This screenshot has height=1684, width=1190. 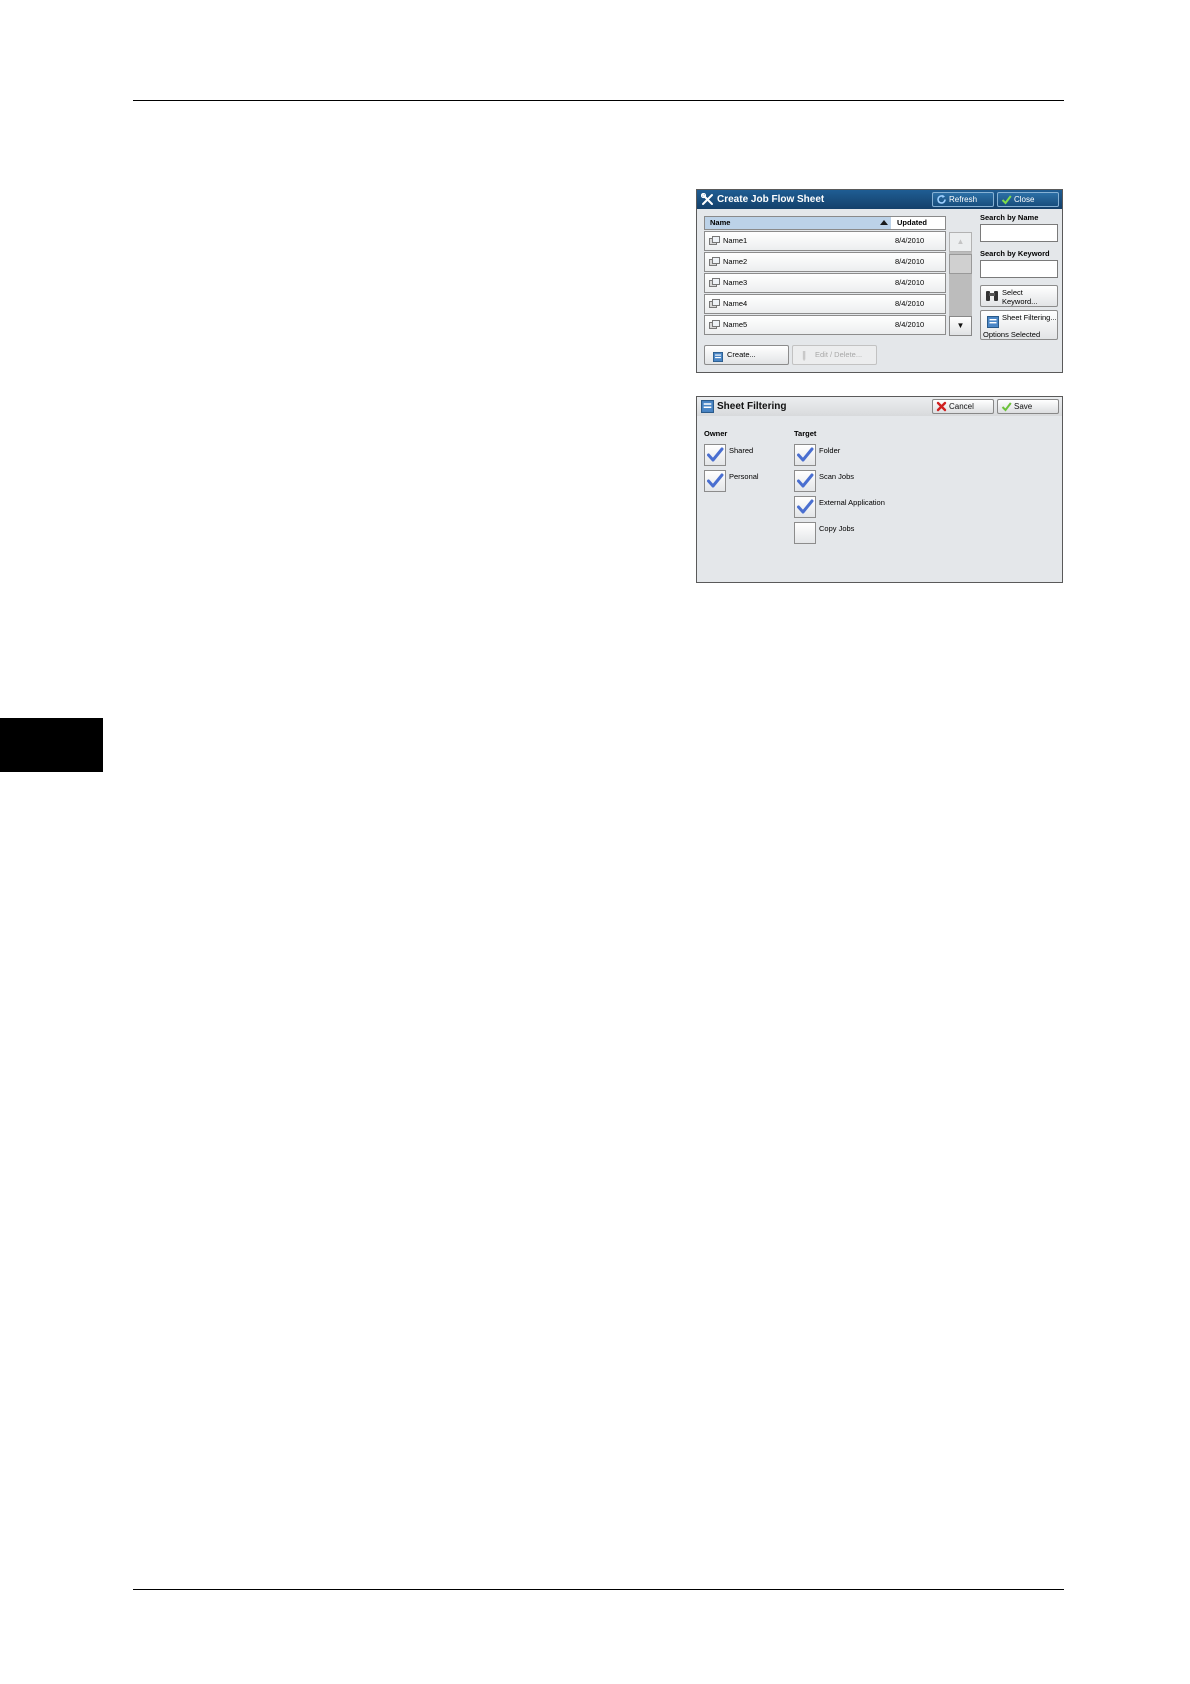 I want to click on target-label: Target, so click(x=805, y=433).